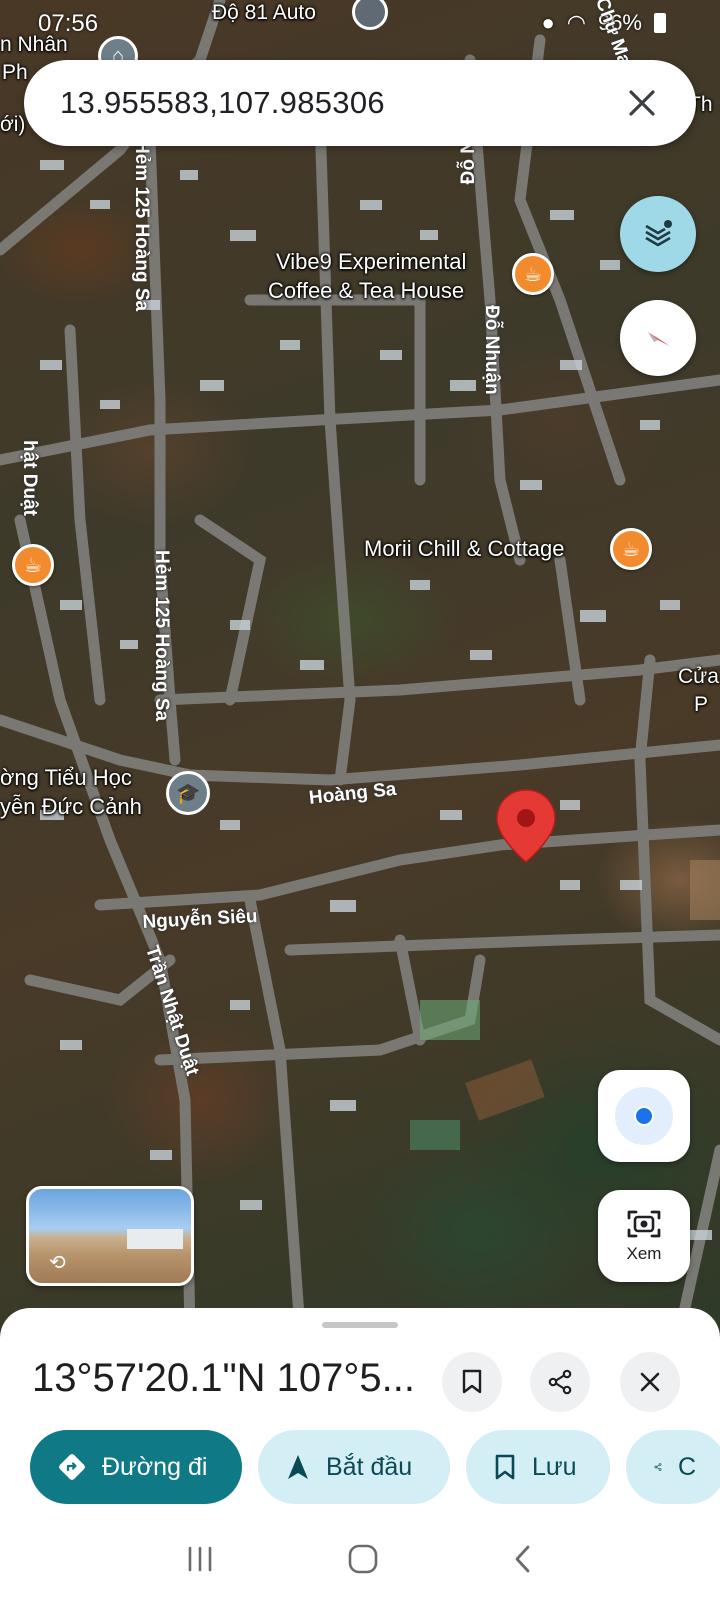  What do you see at coordinates (188, 793) in the screenshot?
I see `school-cap-icon: 🎓` at bounding box center [188, 793].